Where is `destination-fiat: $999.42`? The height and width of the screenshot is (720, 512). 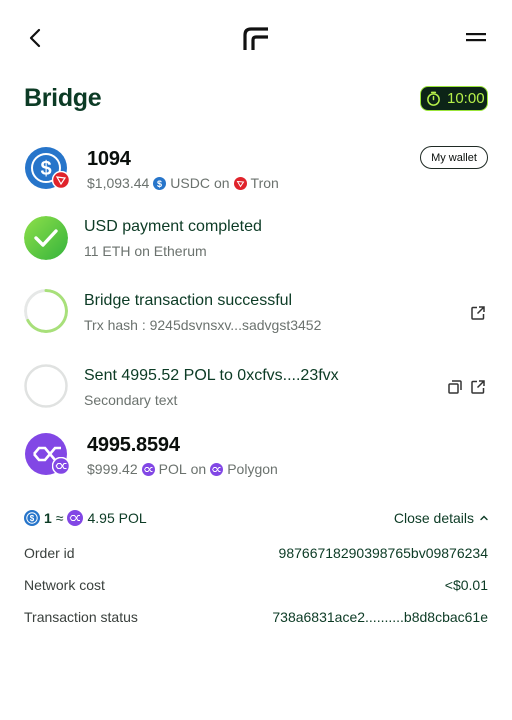 destination-fiat: $999.42 is located at coordinates (112, 469).